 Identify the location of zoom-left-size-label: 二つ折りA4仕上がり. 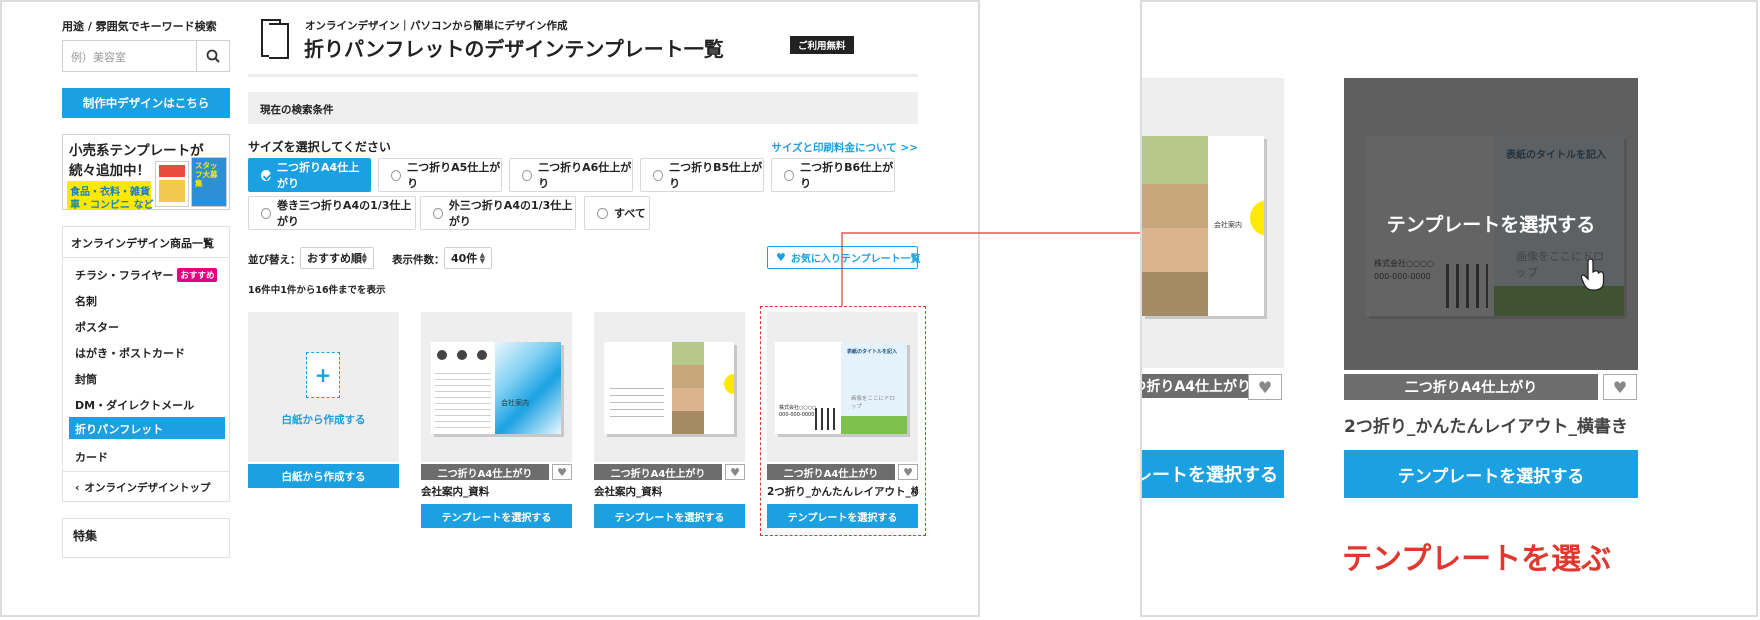
(1199, 386).